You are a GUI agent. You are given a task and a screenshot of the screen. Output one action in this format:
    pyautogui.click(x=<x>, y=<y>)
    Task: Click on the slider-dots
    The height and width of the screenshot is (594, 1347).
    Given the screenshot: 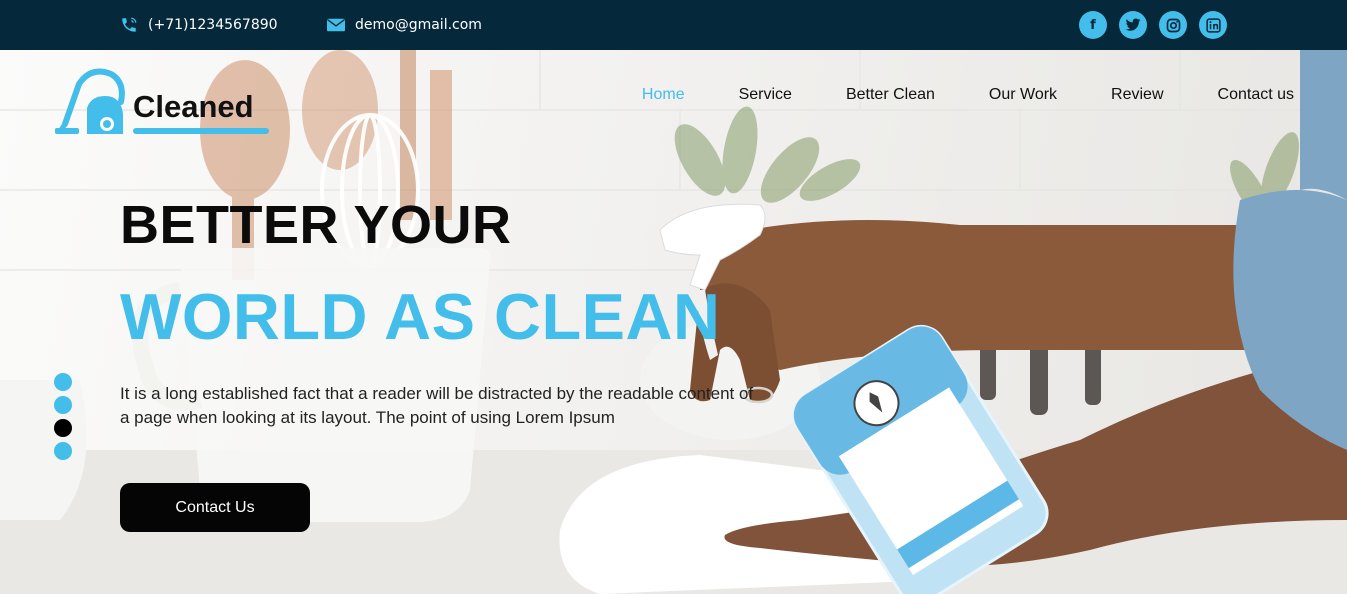 What is the action you would take?
    pyautogui.click(x=63, y=416)
    